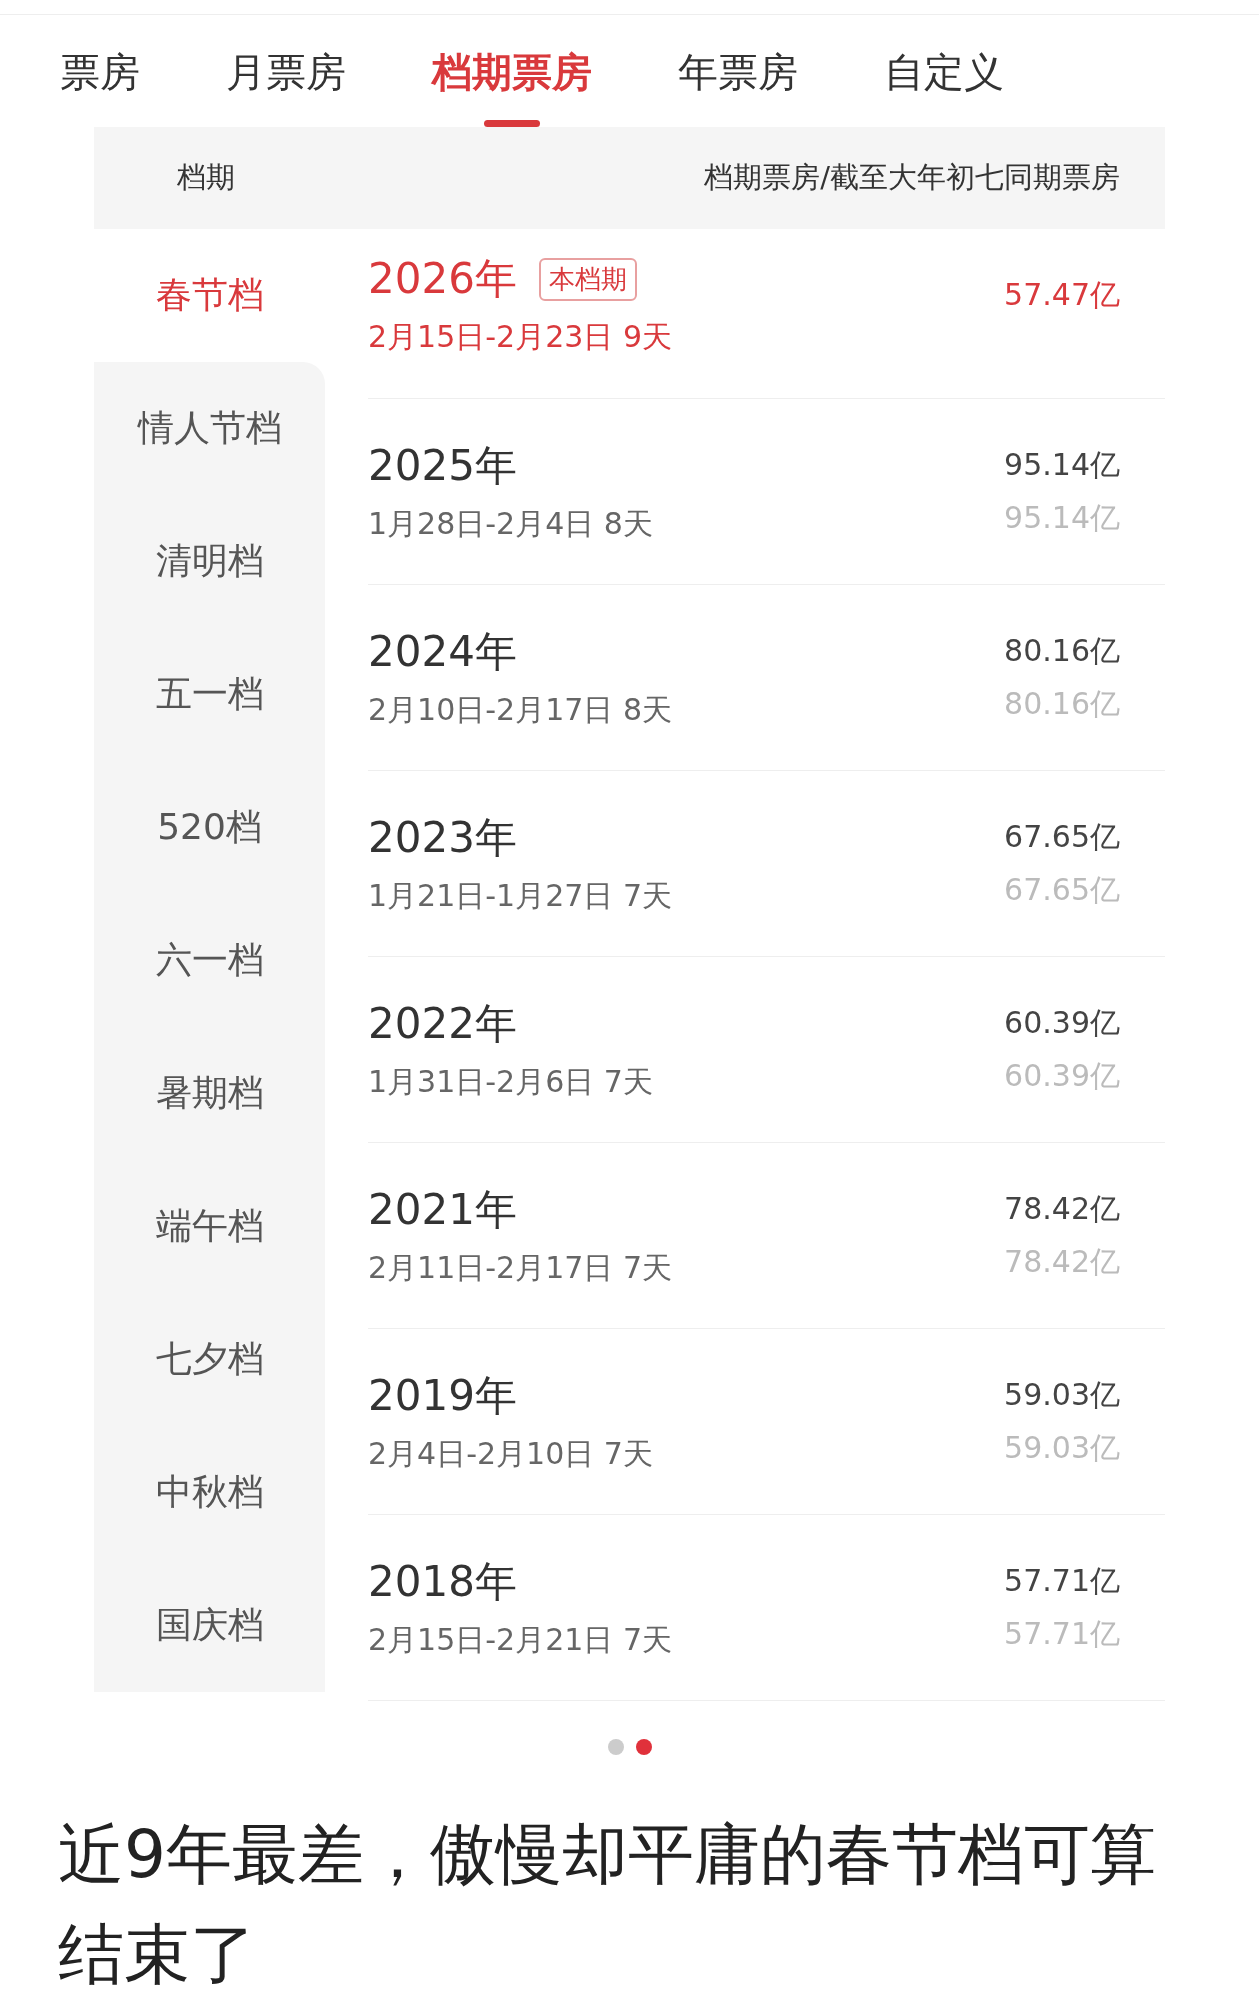  I want to click on sidebar-item: 暑期档, so click(209, 1093).